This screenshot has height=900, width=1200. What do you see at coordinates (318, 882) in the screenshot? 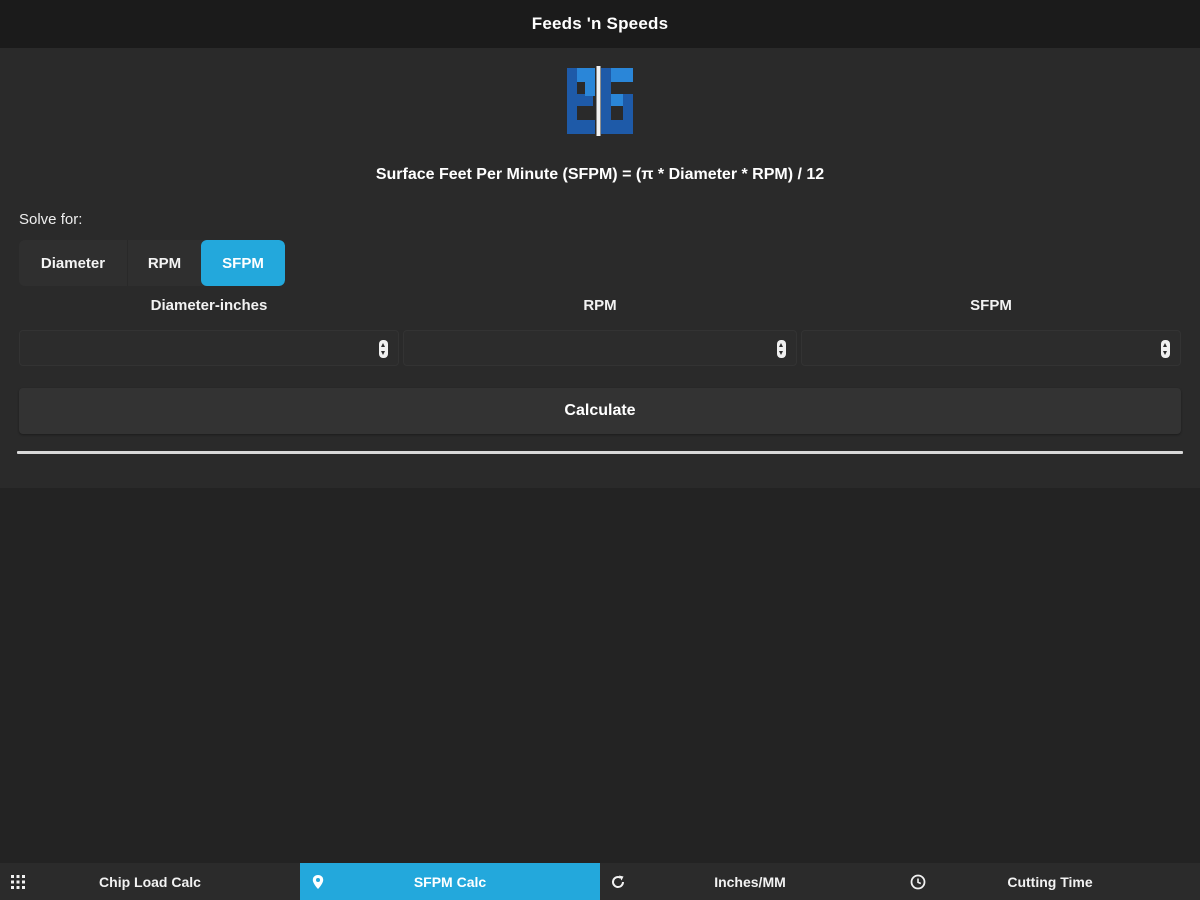
I see `location-pin-icon` at bounding box center [318, 882].